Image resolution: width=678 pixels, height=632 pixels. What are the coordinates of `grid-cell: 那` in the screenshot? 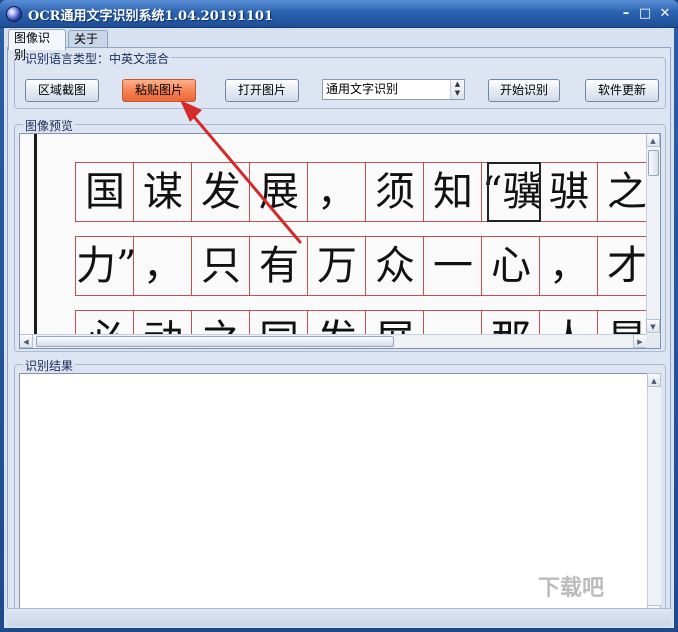 It's located at (510, 322).